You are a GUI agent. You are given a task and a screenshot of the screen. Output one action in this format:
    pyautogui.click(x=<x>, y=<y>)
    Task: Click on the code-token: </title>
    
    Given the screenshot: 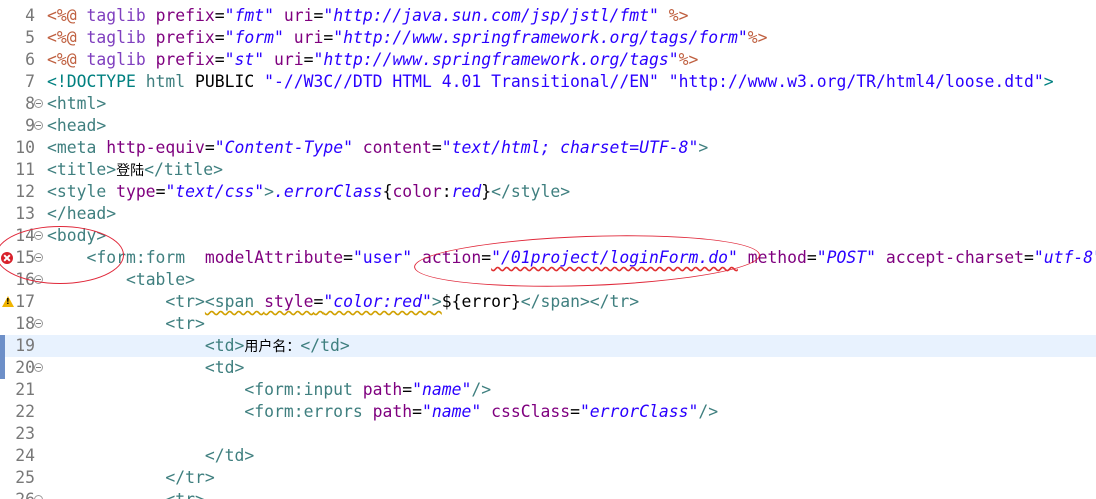 What is the action you would take?
    pyautogui.click(x=184, y=169)
    